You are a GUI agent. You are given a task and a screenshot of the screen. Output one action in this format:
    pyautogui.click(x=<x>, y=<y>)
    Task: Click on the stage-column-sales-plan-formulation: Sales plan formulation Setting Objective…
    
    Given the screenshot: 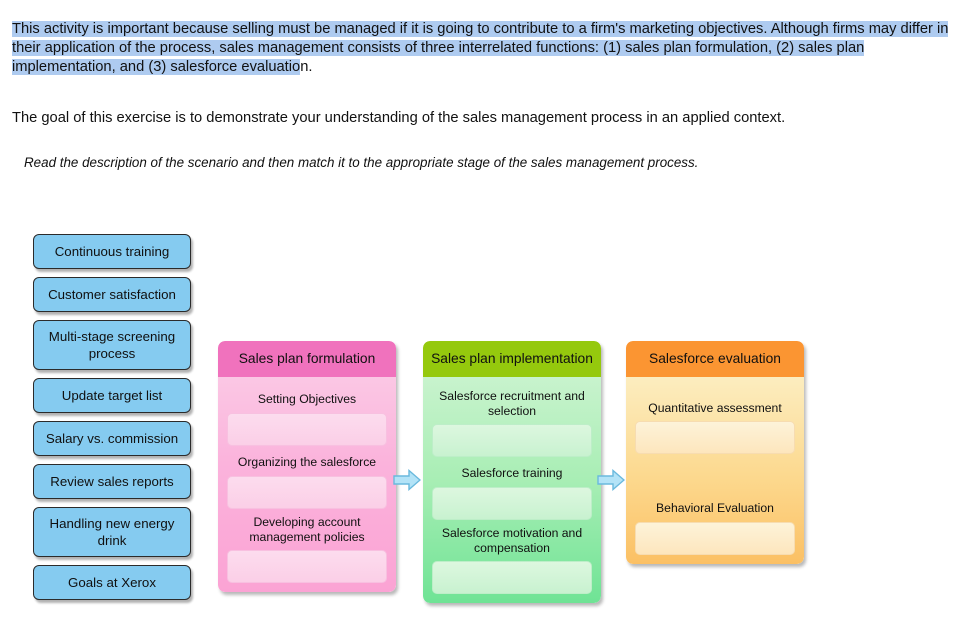 What is the action you would take?
    pyautogui.click(x=307, y=466)
    